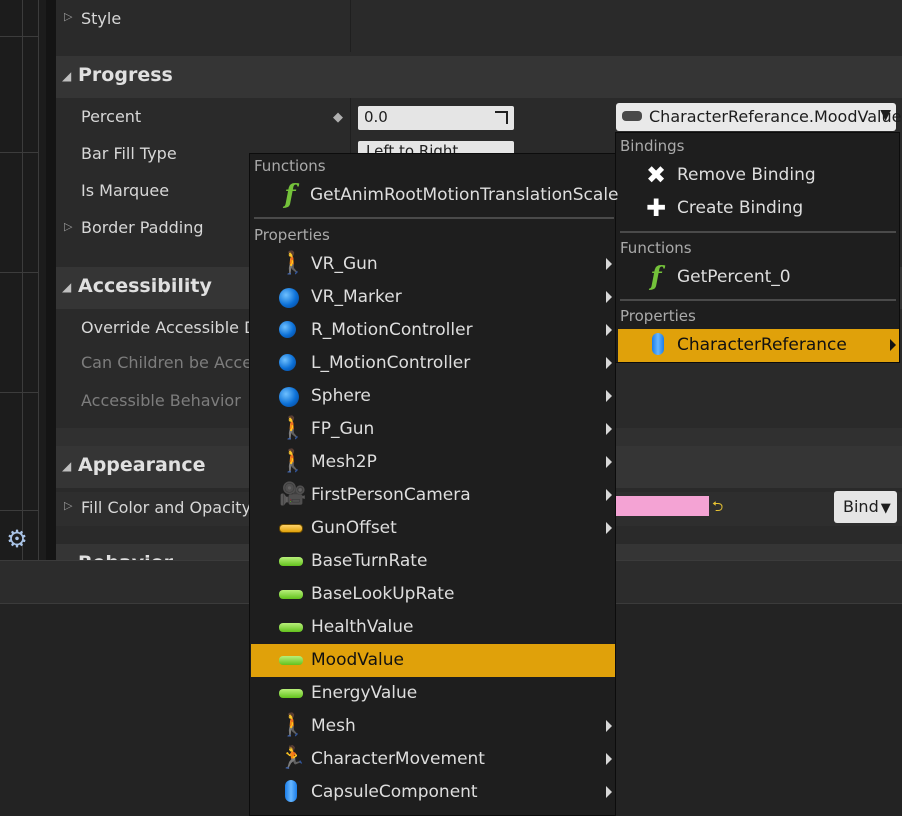 This screenshot has height=816, width=902. Describe the element at coordinates (391, 363) in the screenshot. I see `property-item-label: L_MotionController` at that location.